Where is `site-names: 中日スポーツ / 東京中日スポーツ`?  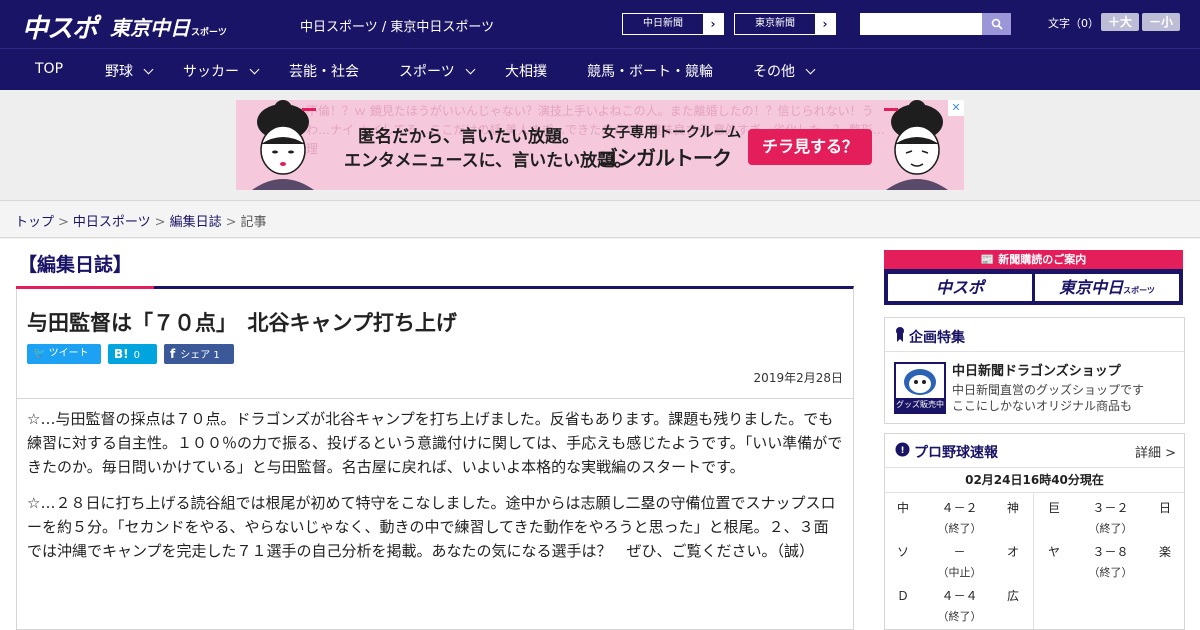
site-names: 中日スポーツ / 東京中日スポーツ is located at coordinates (397, 27).